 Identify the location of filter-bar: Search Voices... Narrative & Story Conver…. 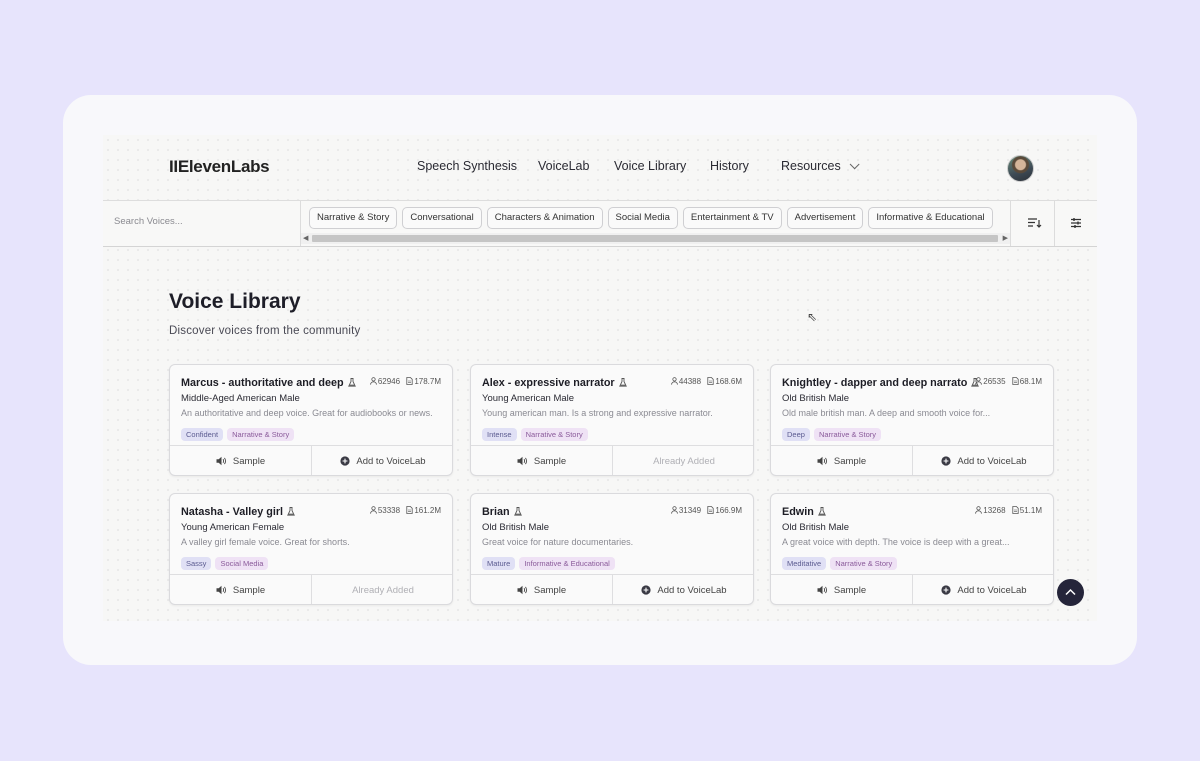
(600, 223).